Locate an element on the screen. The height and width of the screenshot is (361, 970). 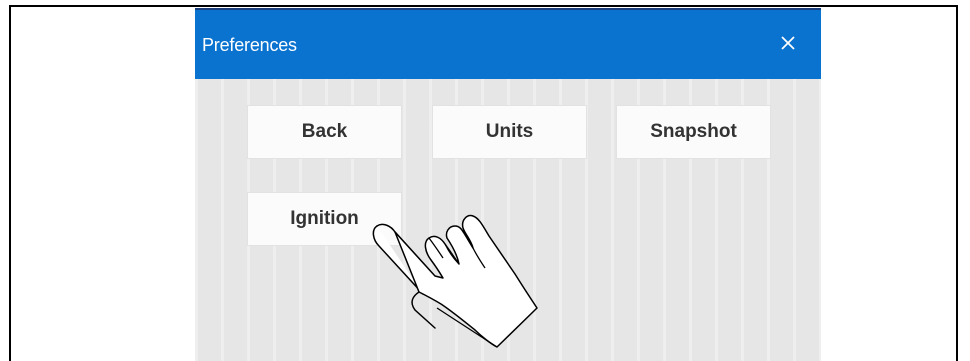
back-button: Back is located at coordinates (324, 132).